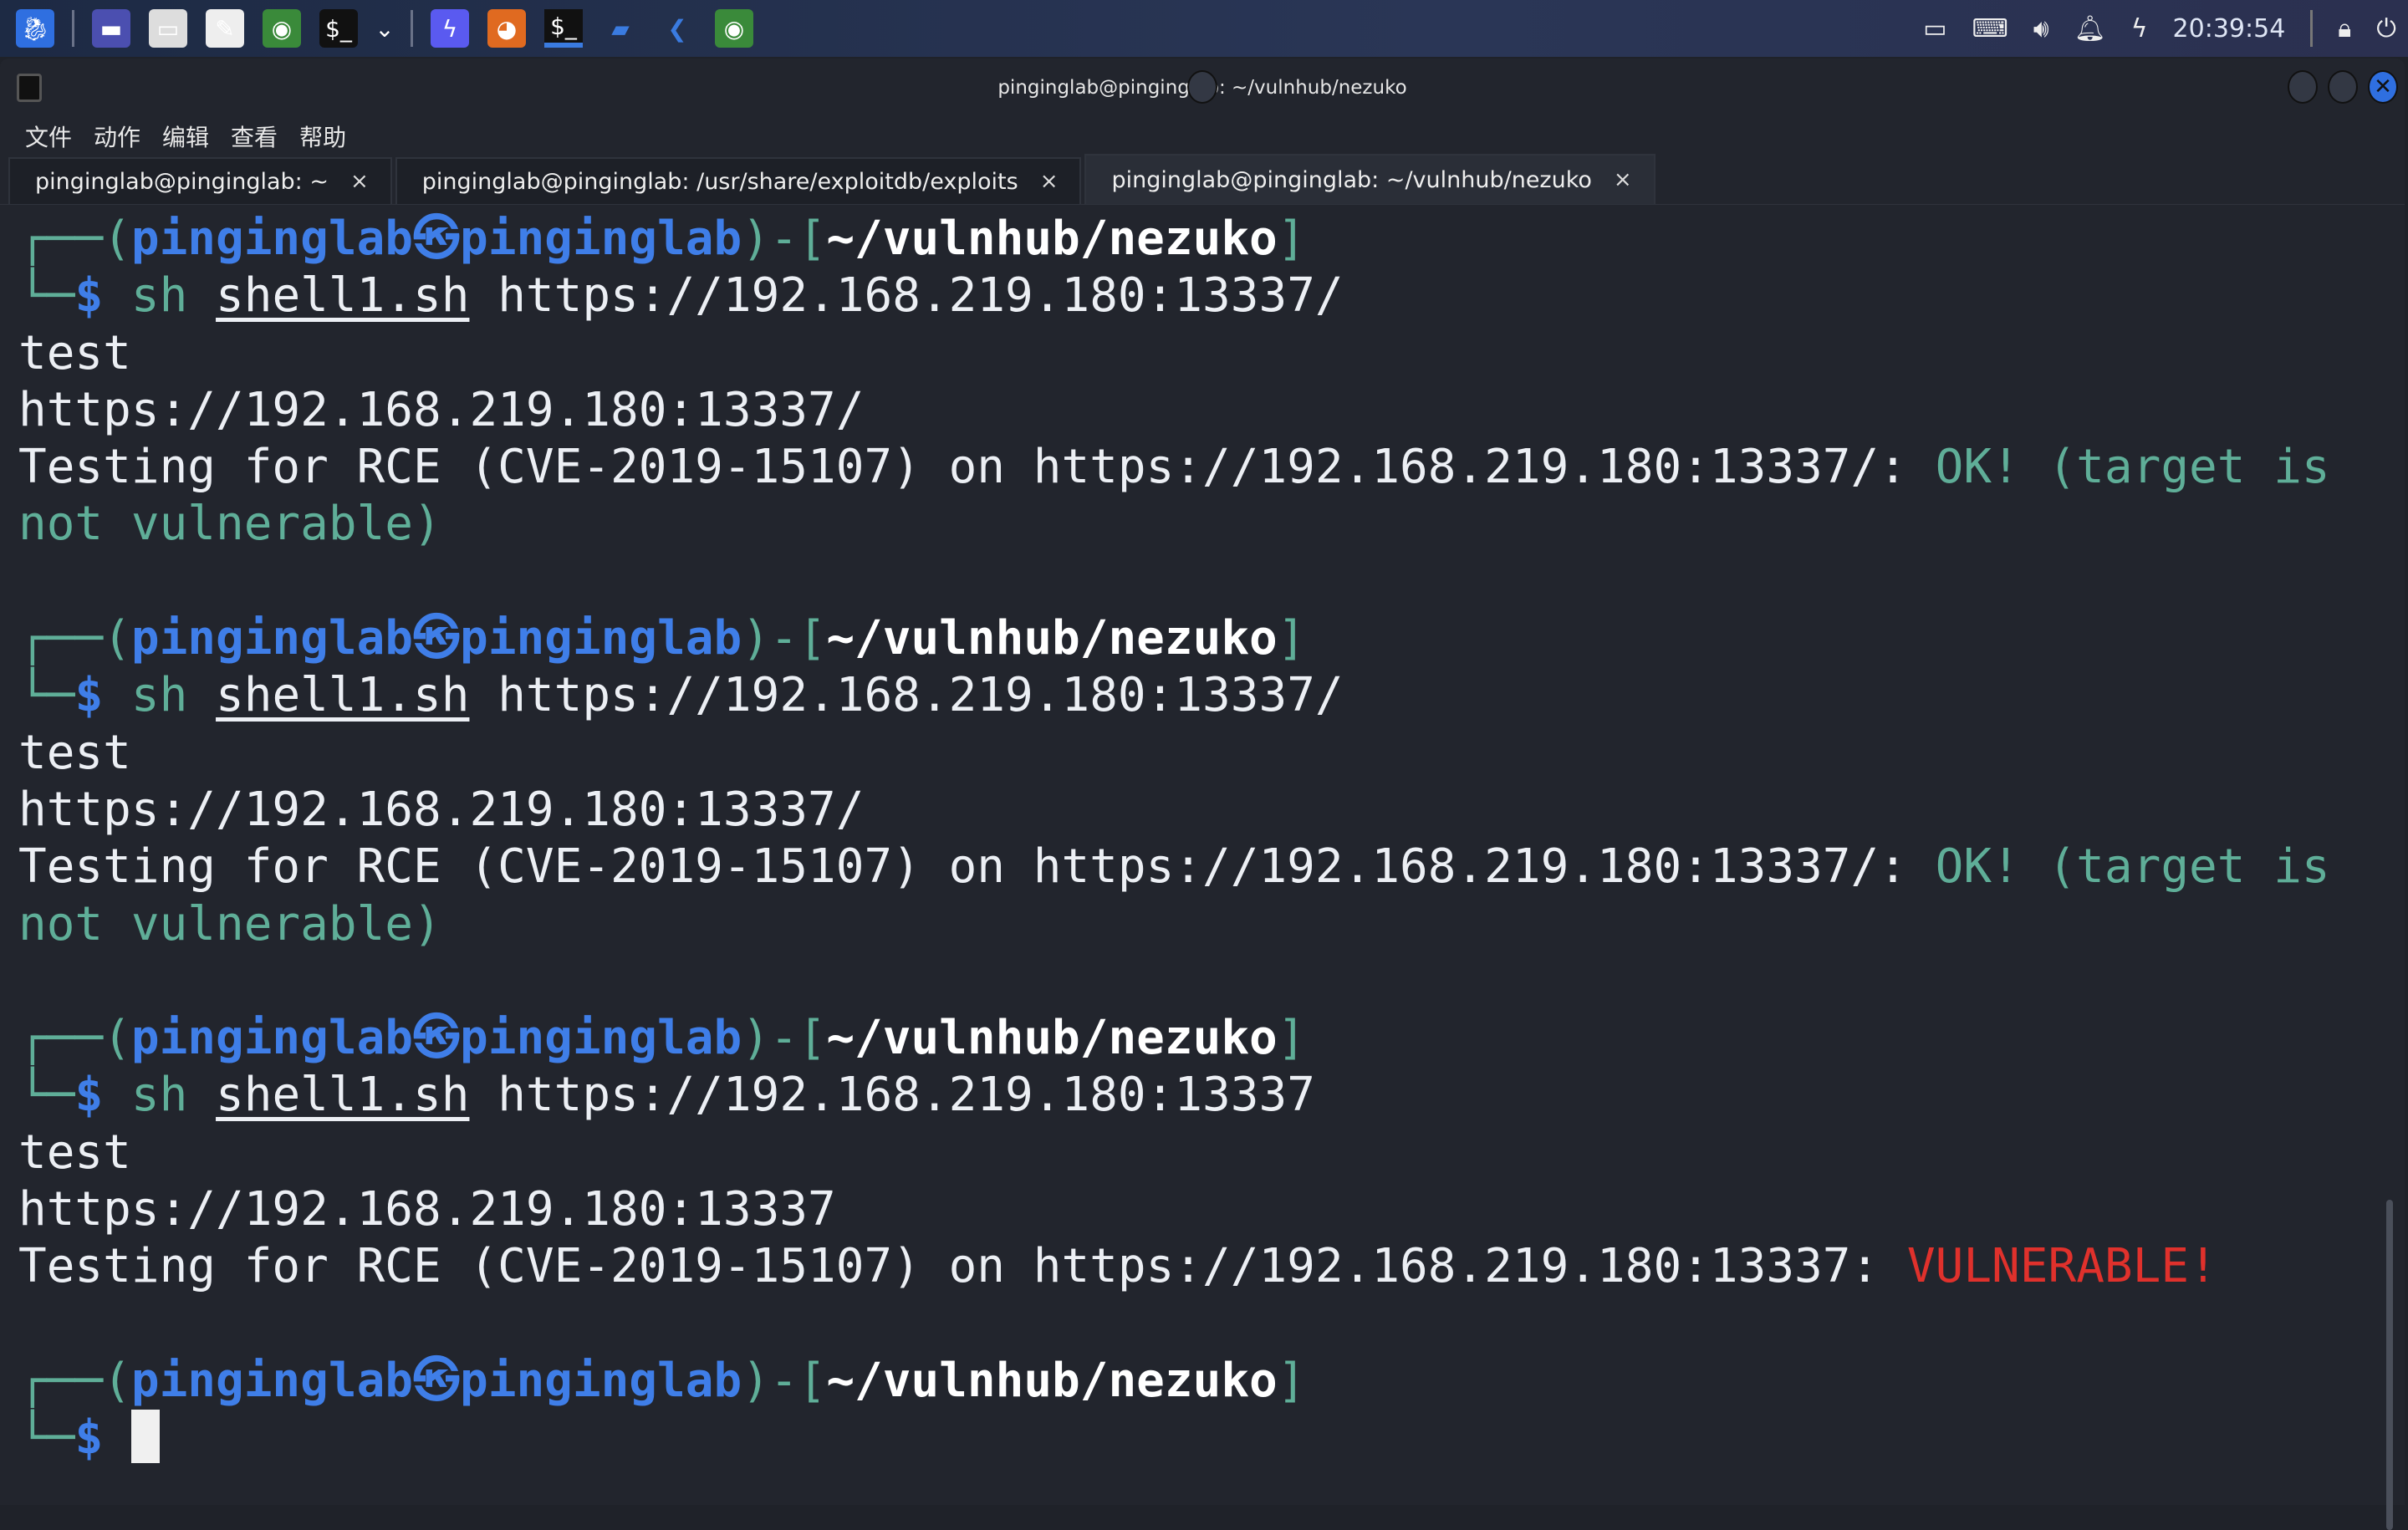 This screenshot has height=1530, width=2408. What do you see at coordinates (507, 28) in the screenshot?
I see `firefox-icon: ◕` at bounding box center [507, 28].